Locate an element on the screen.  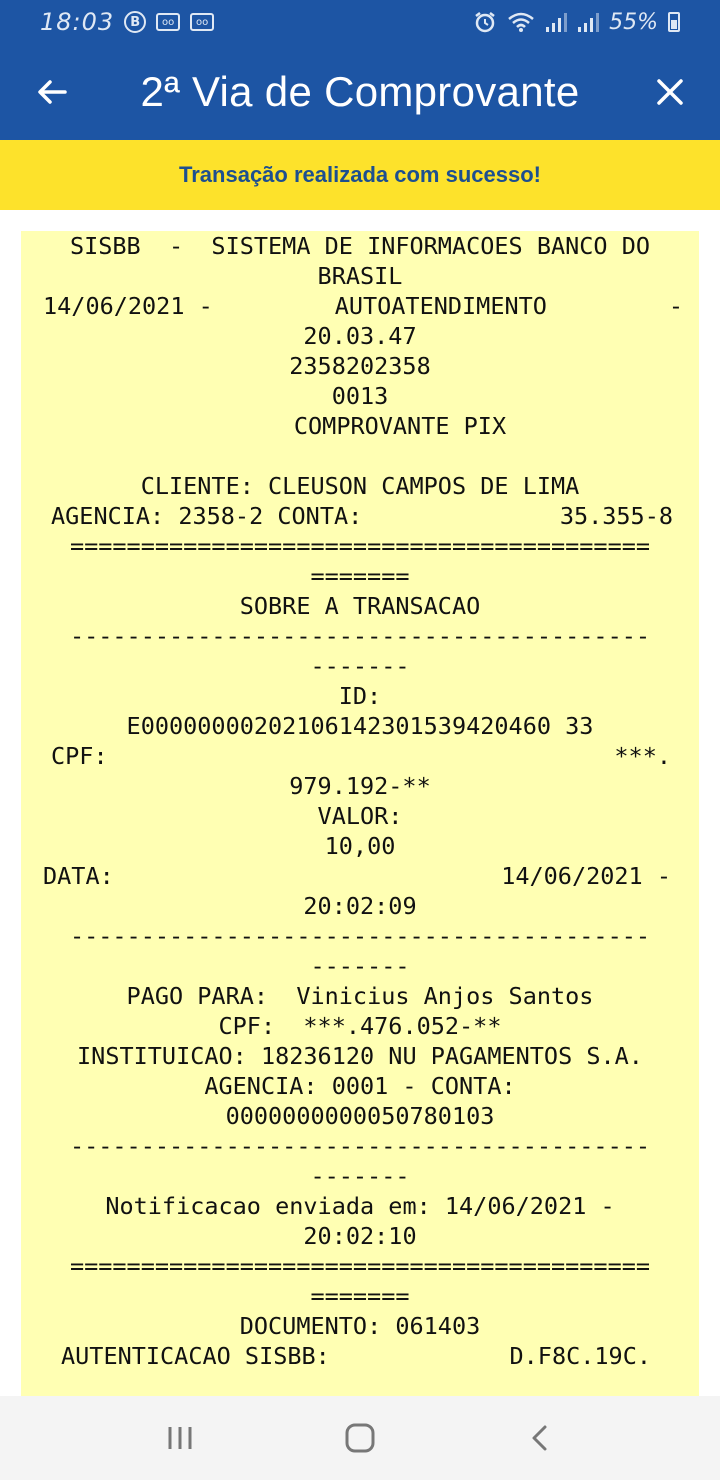
home-button is located at coordinates (360, 1438).